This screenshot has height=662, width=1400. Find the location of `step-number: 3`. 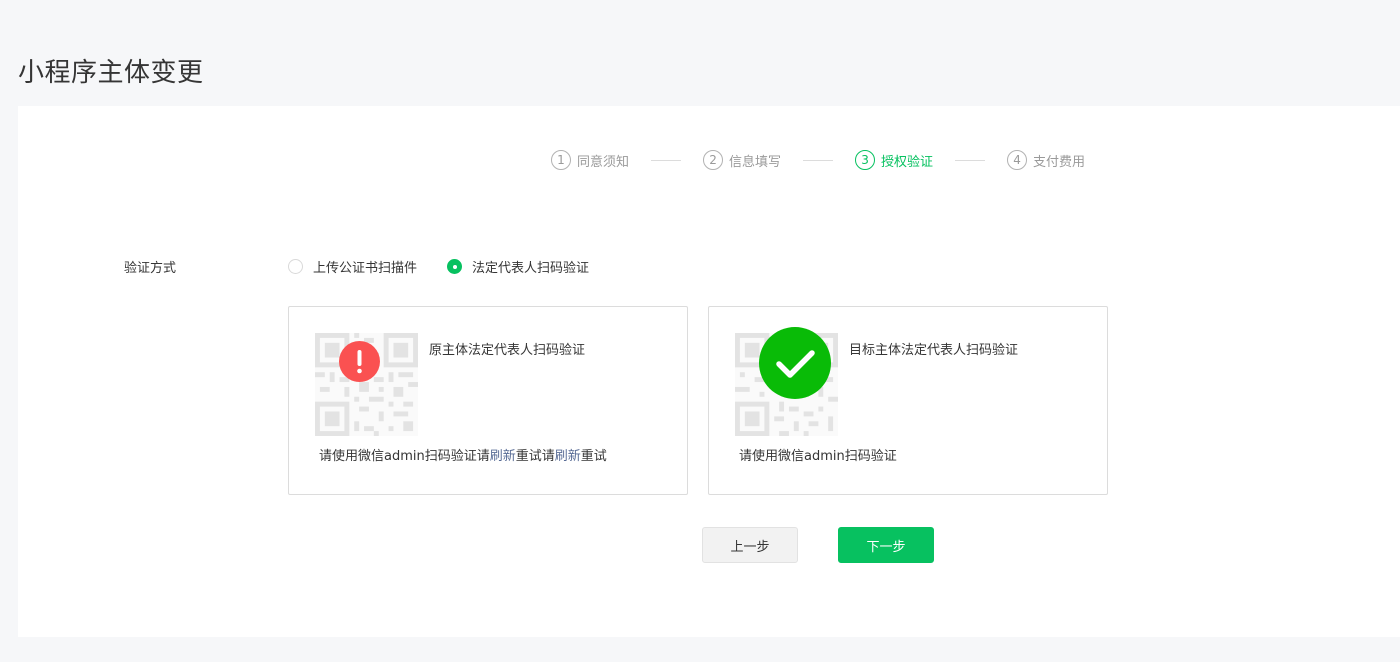

step-number: 3 is located at coordinates (865, 160).